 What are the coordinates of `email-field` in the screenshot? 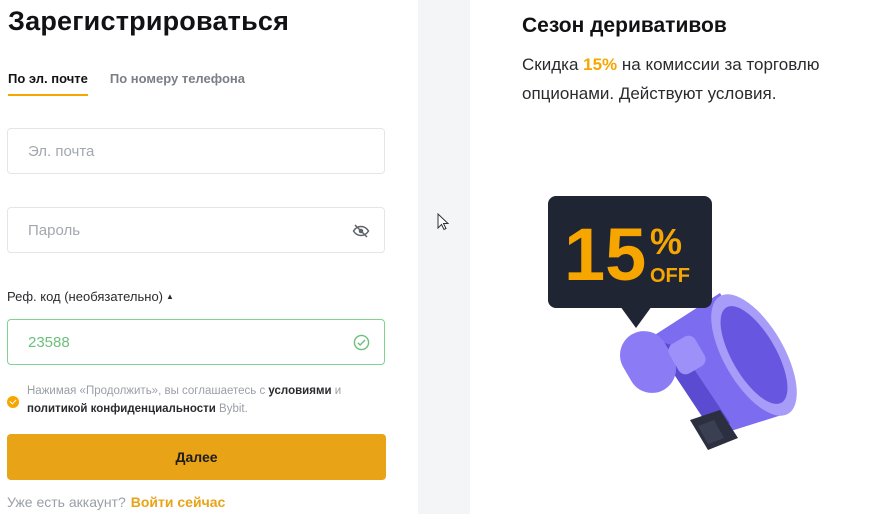 It's located at (196, 151).